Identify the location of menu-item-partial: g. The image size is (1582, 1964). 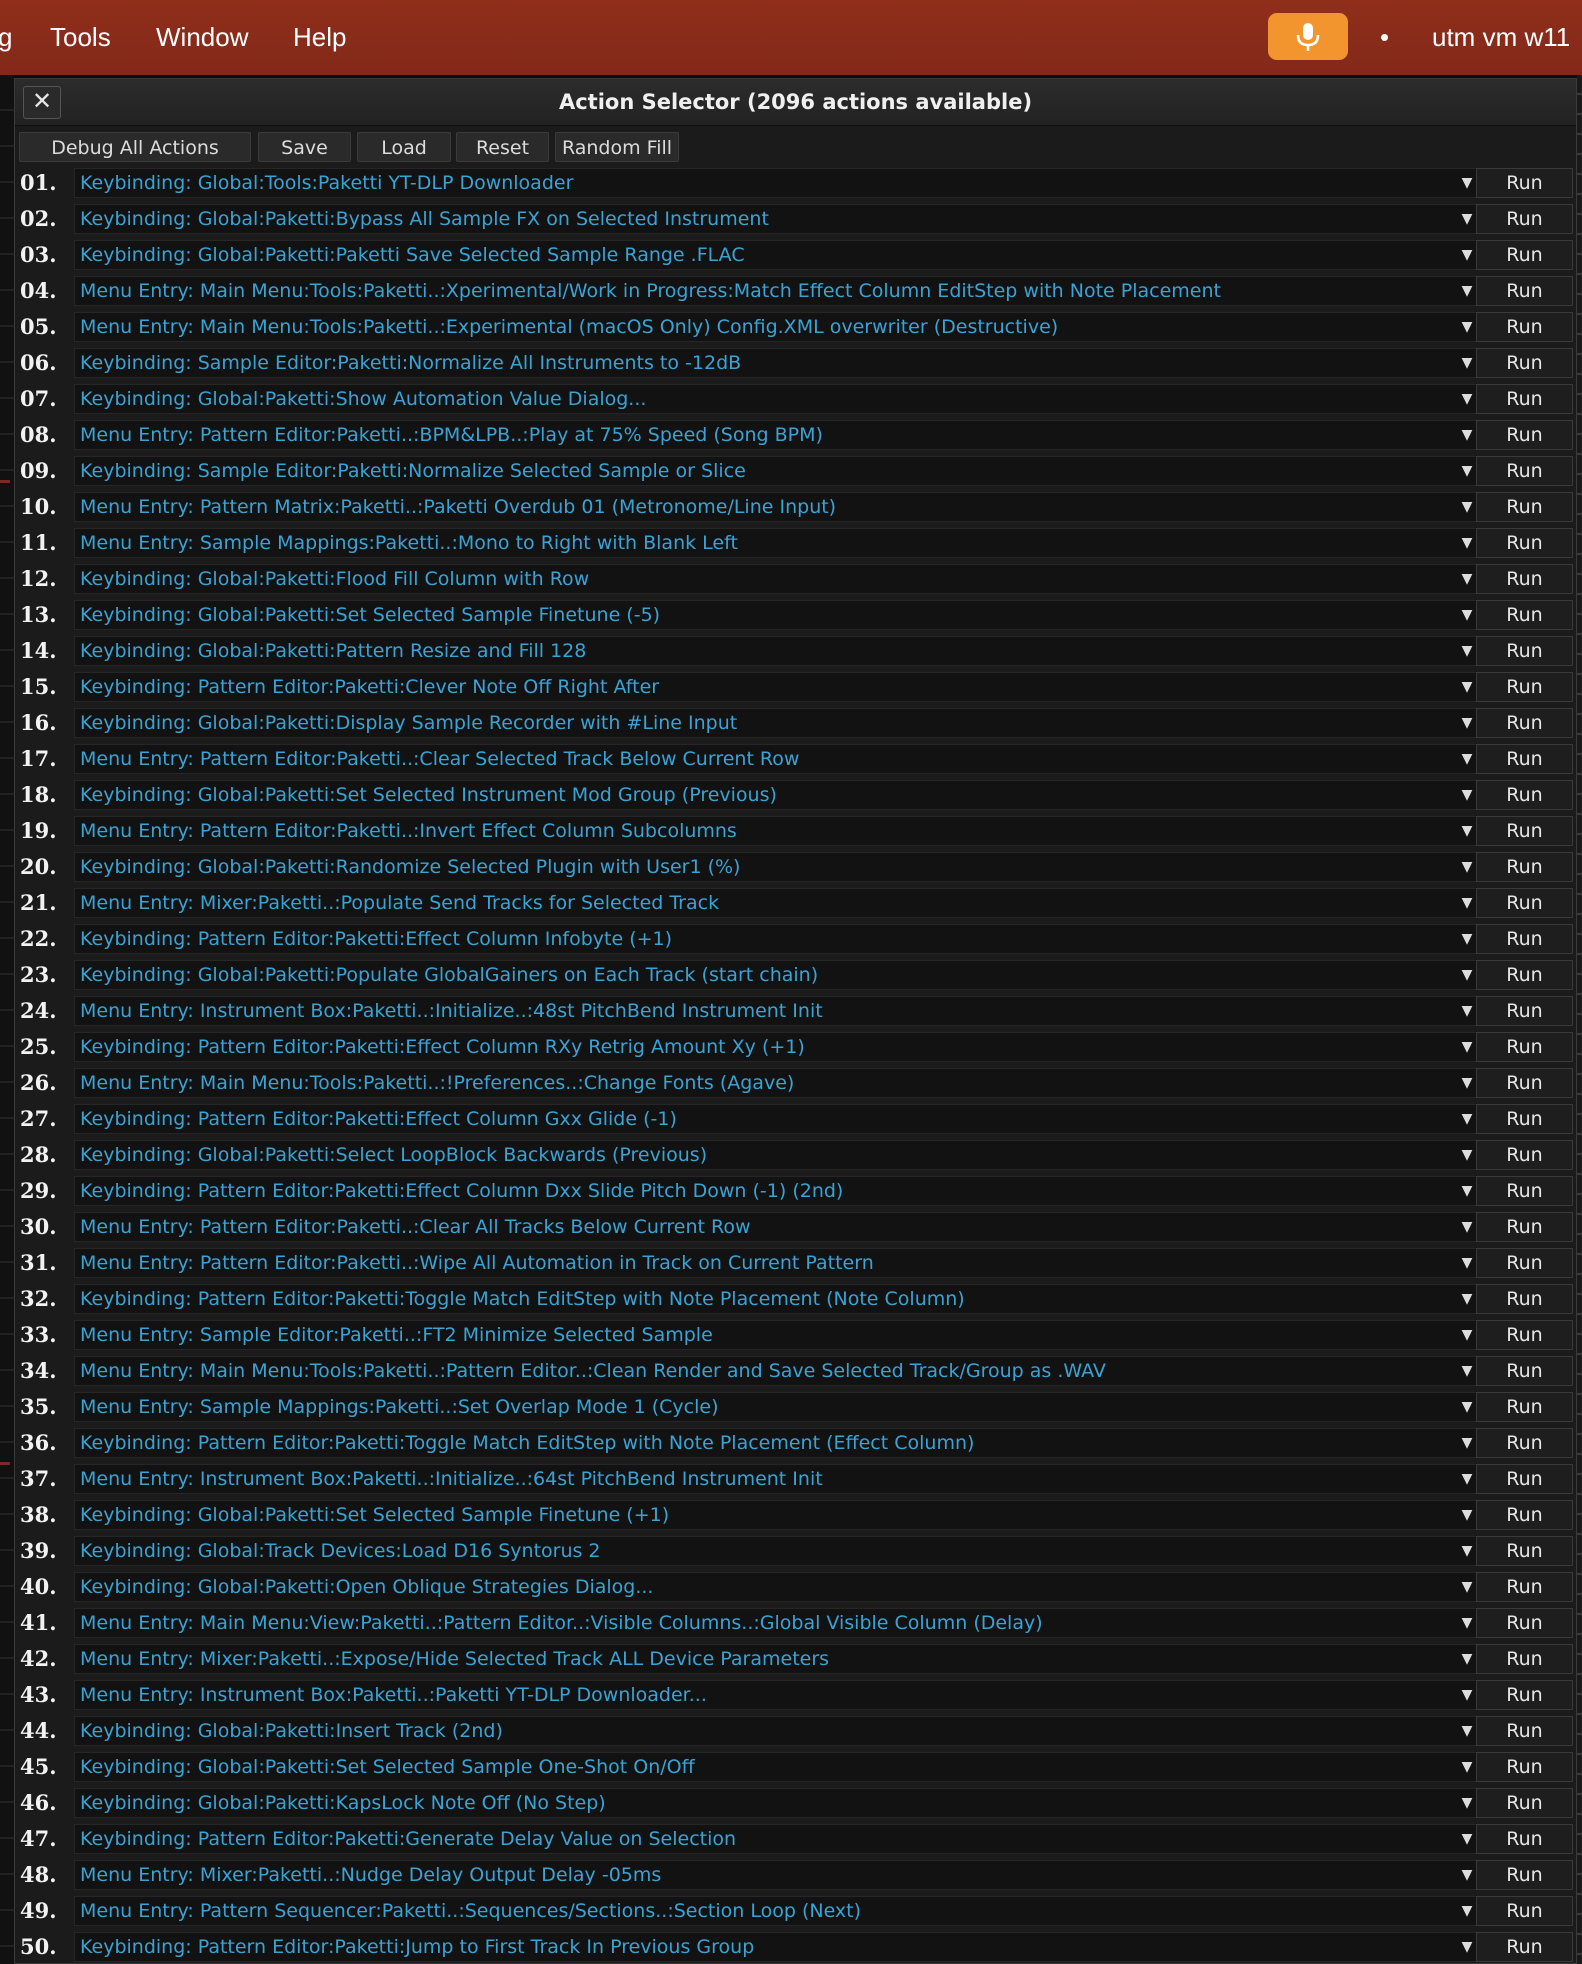
(6, 37).